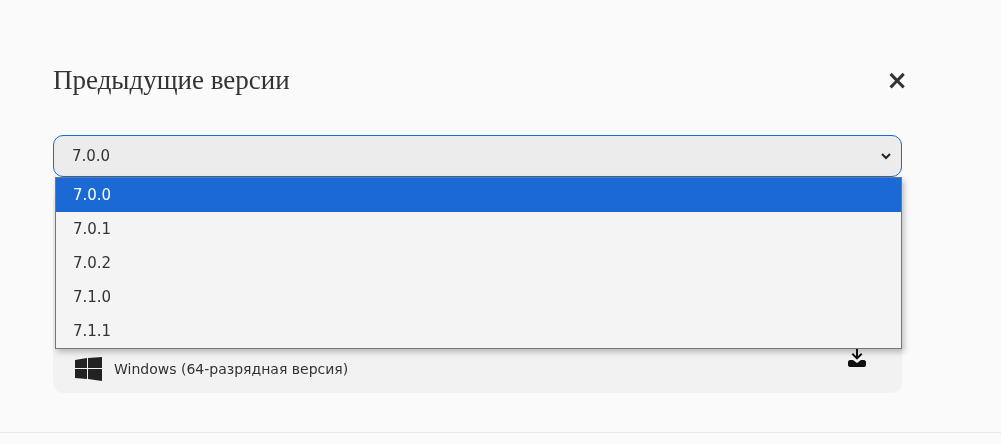  I want to click on dialog-title: Предыдущие версии, so click(171, 80).